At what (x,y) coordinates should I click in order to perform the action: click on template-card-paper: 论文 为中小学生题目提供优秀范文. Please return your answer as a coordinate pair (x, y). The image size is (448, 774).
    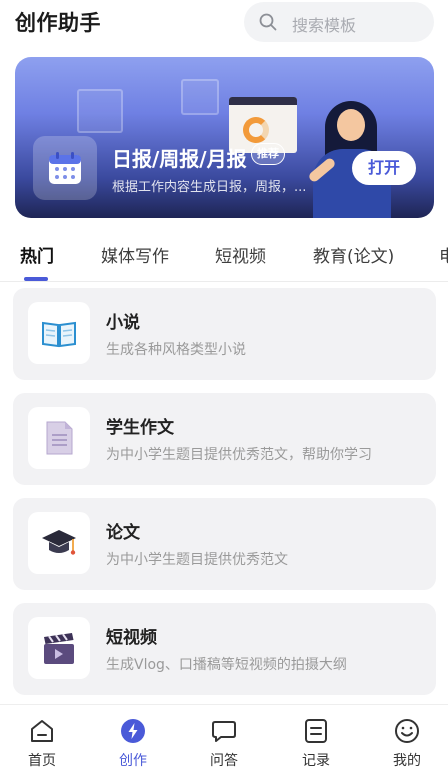
    Looking at the image, I should click on (224, 544).